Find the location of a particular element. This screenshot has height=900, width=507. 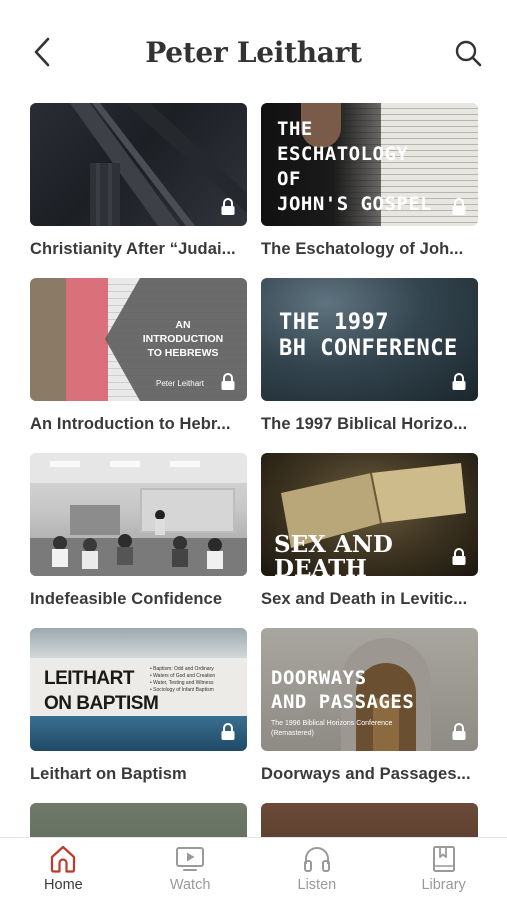

tab-listen: Listen is located at coordinates (317, 869).